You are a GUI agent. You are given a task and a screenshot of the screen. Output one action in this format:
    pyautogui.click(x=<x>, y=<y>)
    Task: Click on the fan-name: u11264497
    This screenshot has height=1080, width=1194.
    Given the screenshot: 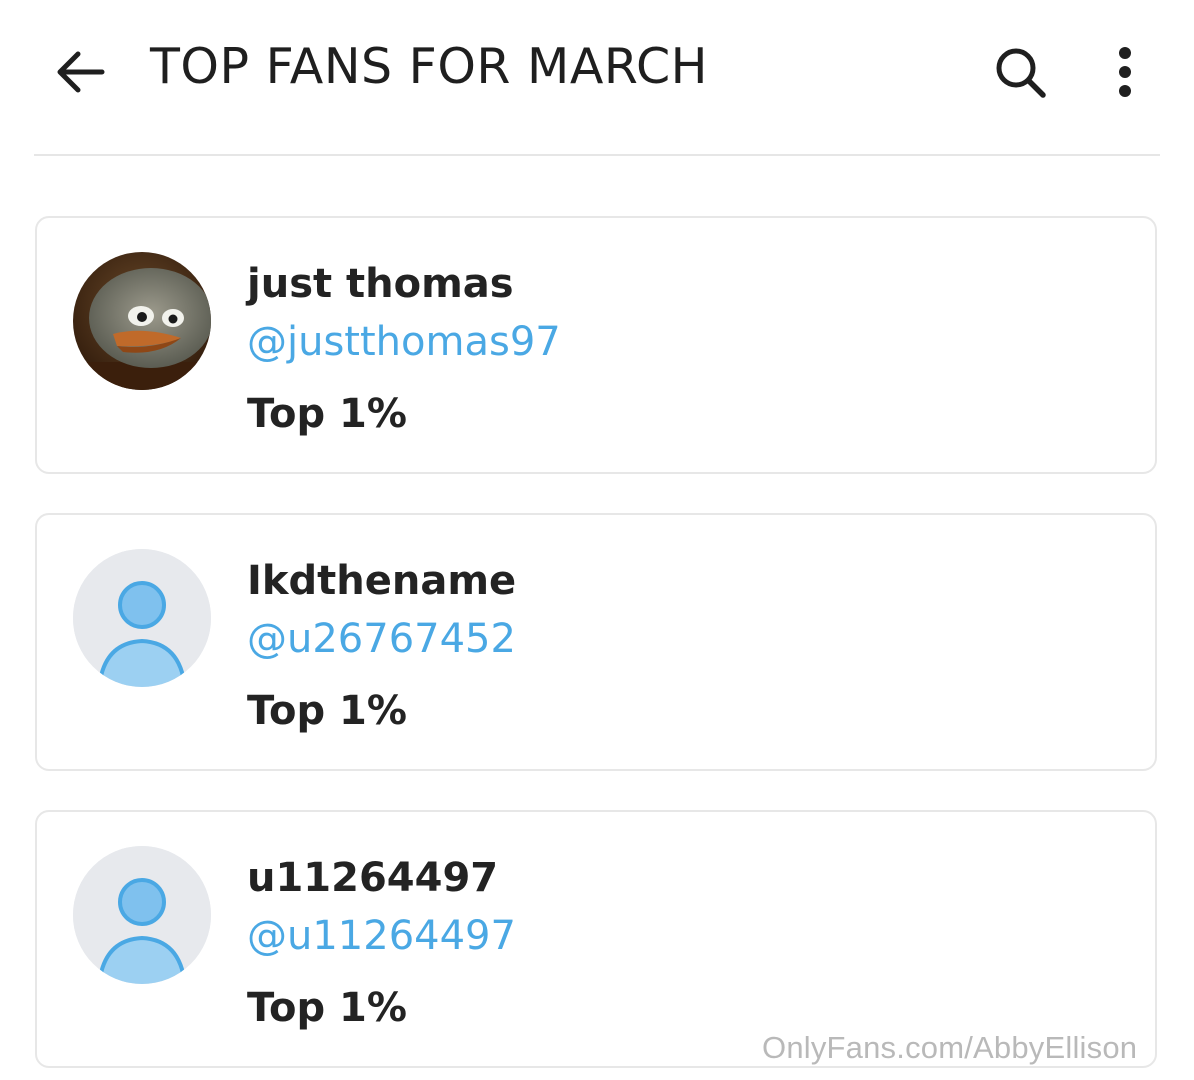 What is the action you would take?
    pyautogui.click(x=381, y=878)
    